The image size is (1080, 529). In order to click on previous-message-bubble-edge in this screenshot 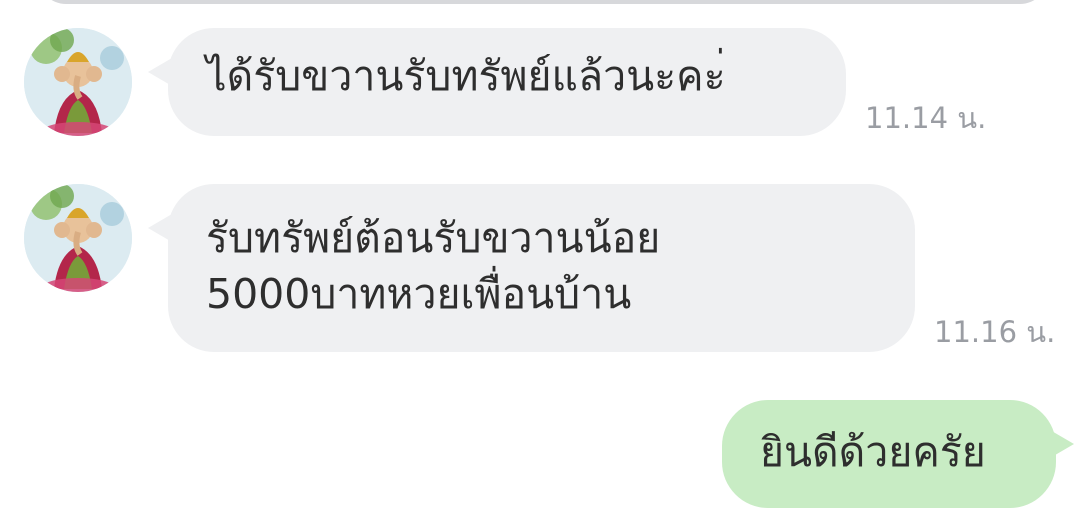, I will do `click(543, 2)`.